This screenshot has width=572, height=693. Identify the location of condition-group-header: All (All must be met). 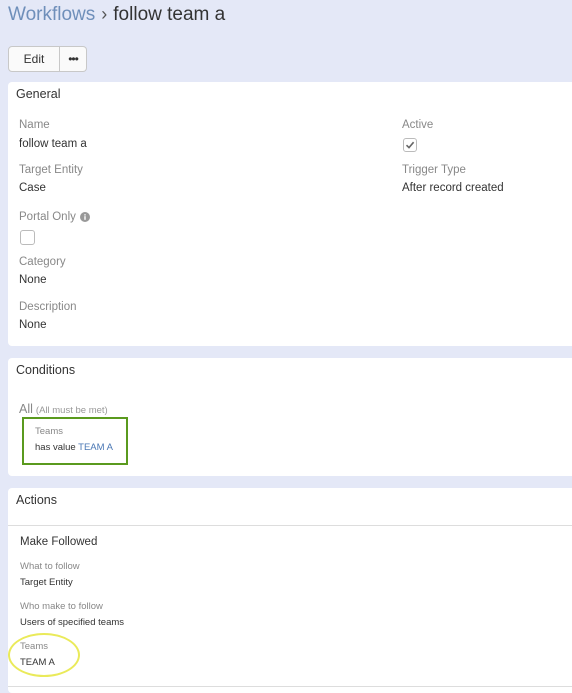
(63, 409).